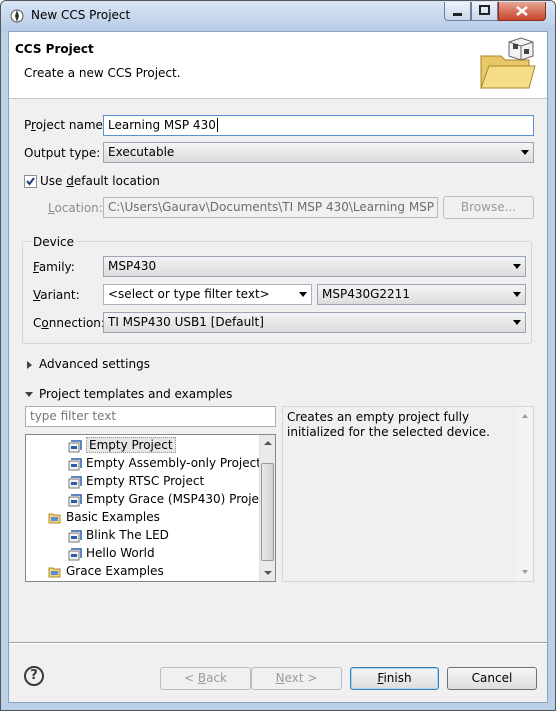  What do you see at coordinates (127, 535) in the screenshot?
I see `tree-item-label: Blink The LED` at bounding box center [127, 535].